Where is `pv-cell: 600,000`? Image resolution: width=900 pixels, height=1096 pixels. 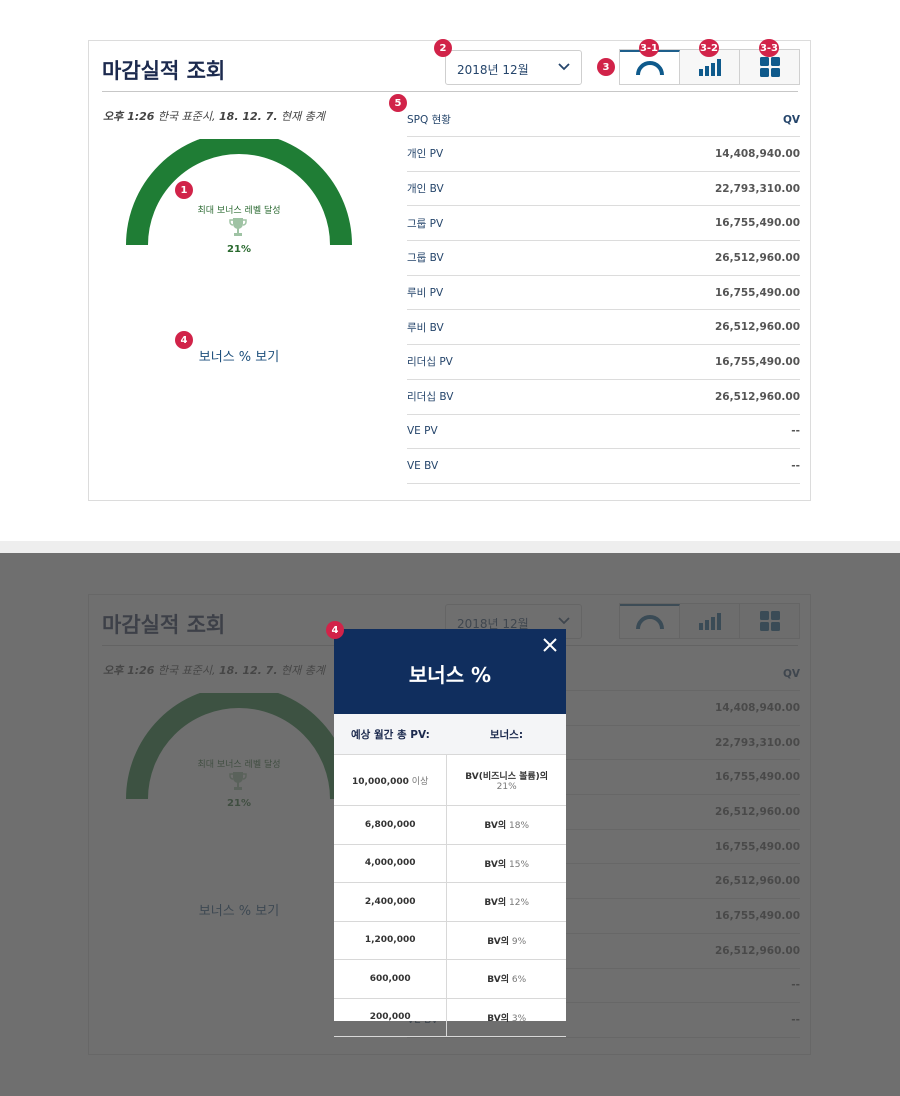 pv-cell: 600,000 is located at coordinates (391, 979).